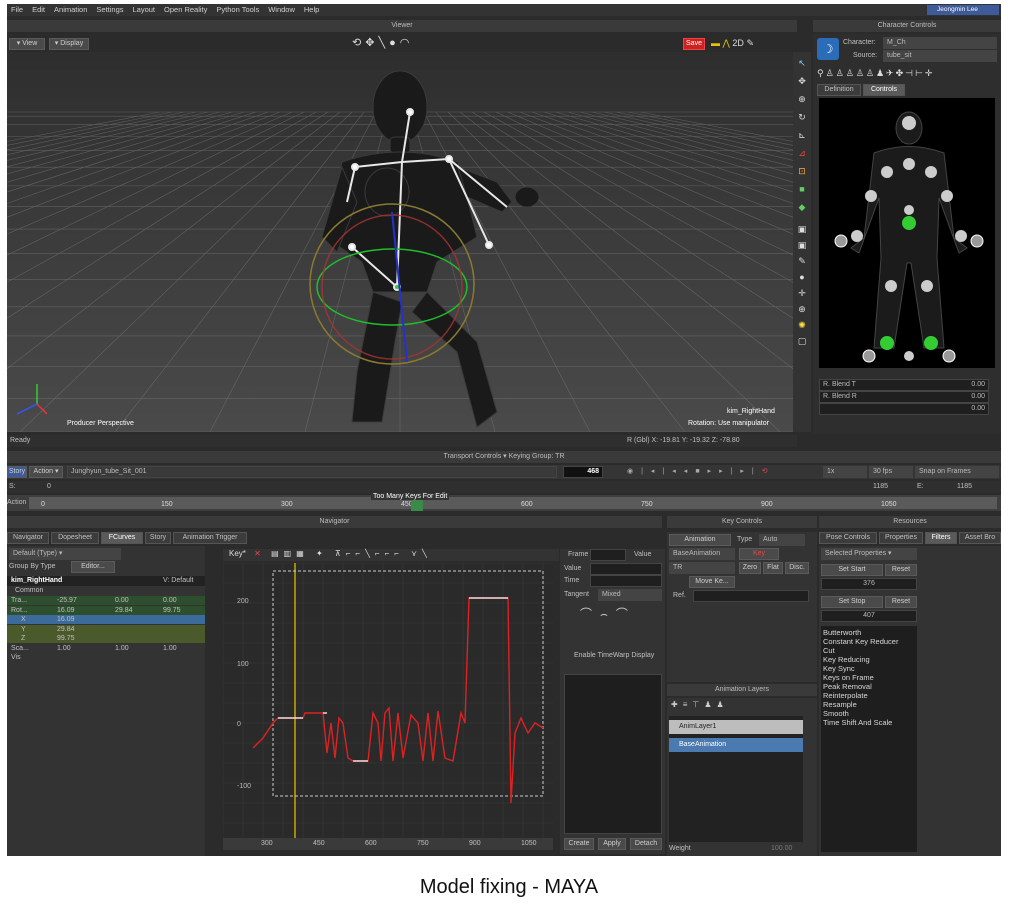 Image resolution: width=1018 pixels, height=907 pixels. I want to click on common-group: Common, so click(29, 590).